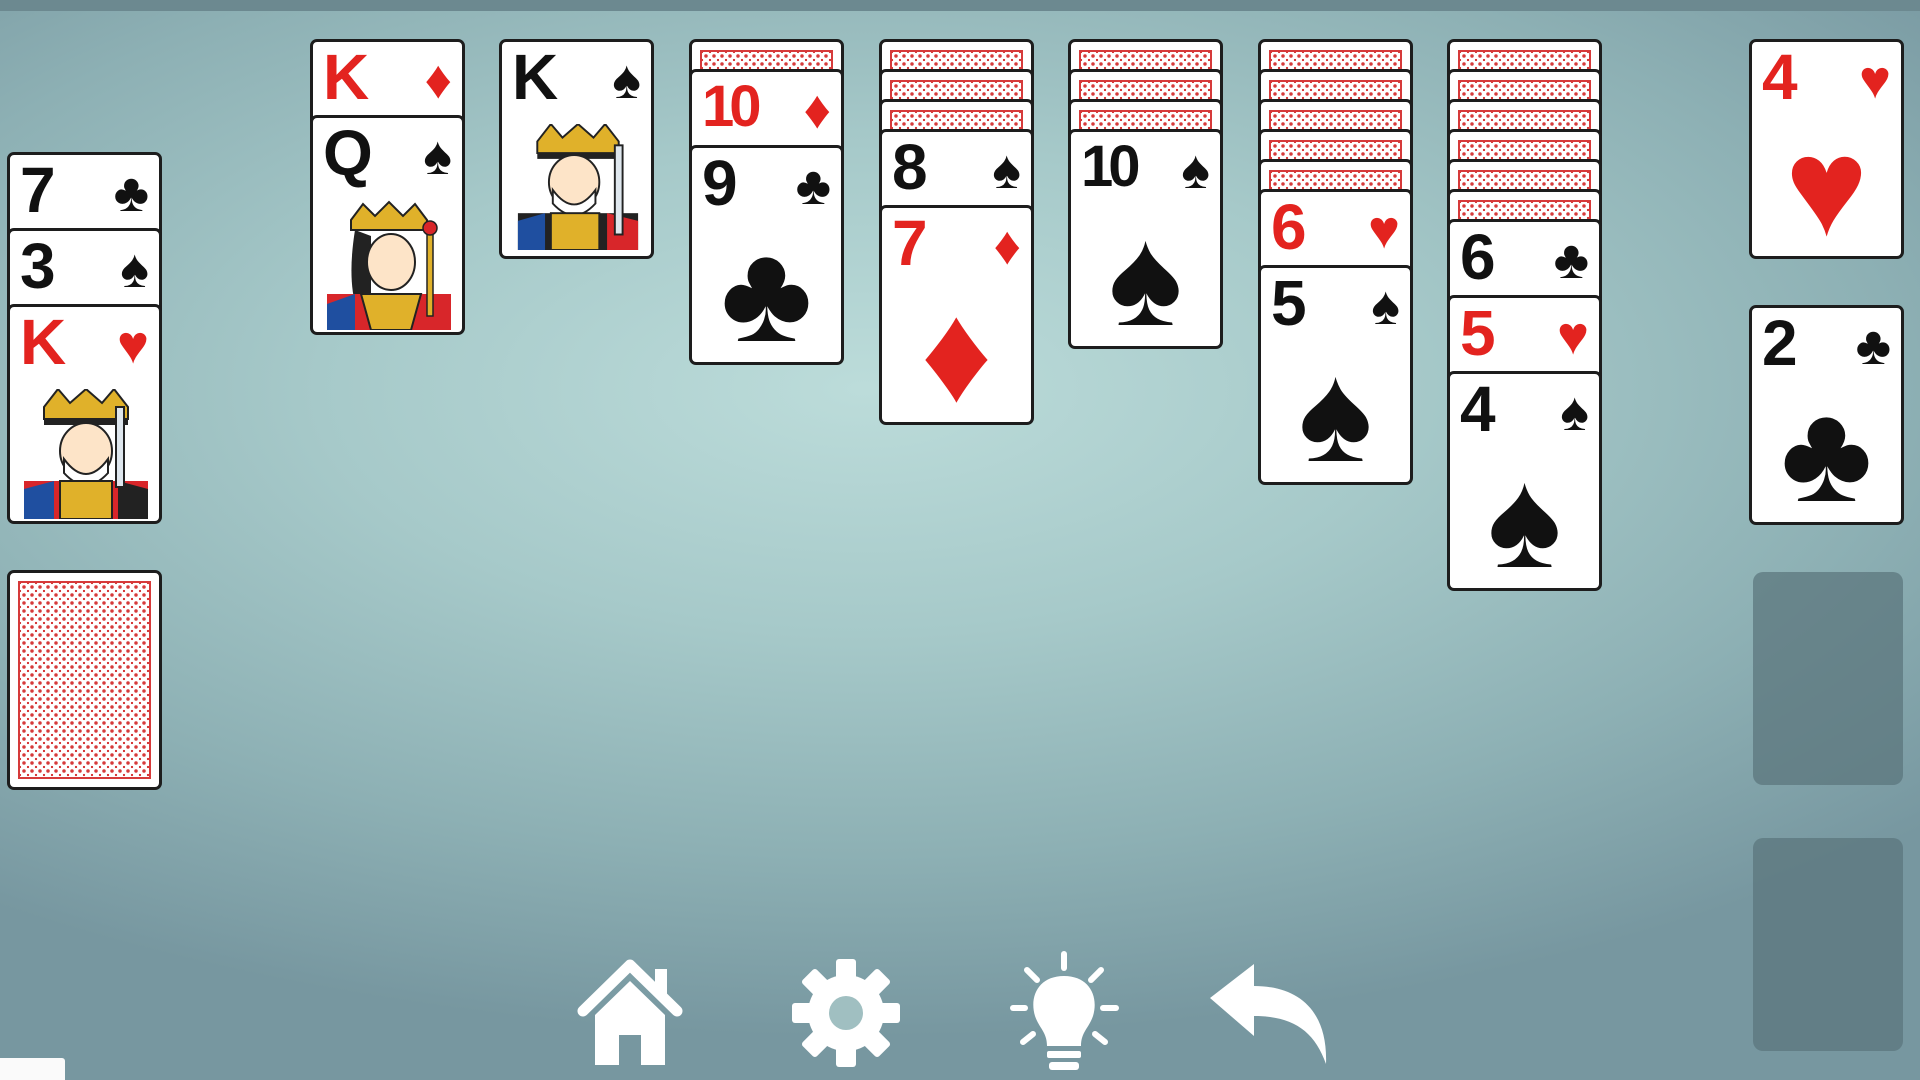 This screenshot has width=1920, height=1080. I want to click on tableau-card-5-spades: 5 ♠ ♠, so click(1335, 375).